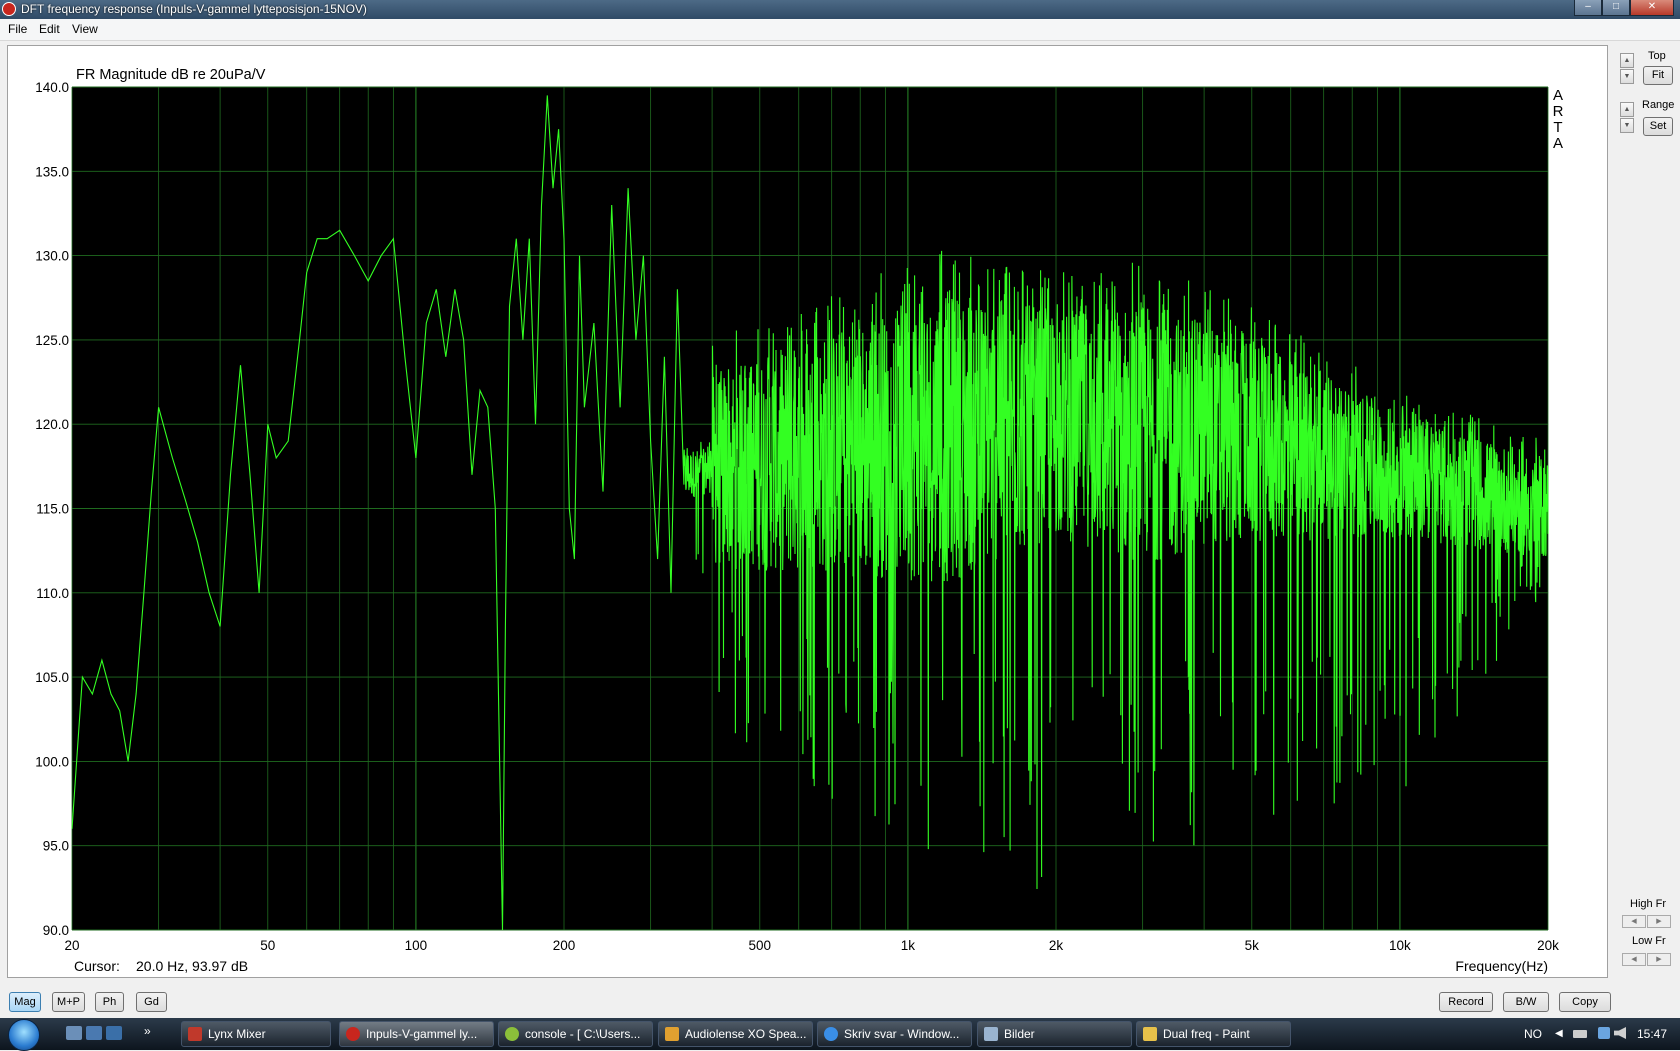 The height and width of the screenshot is (1051, 1680). What do you see at coordinates (1659, 921) in the screenshot?
I see `high-fr-right-arrow-icon: ▶` at bounding box center [1659, 921].